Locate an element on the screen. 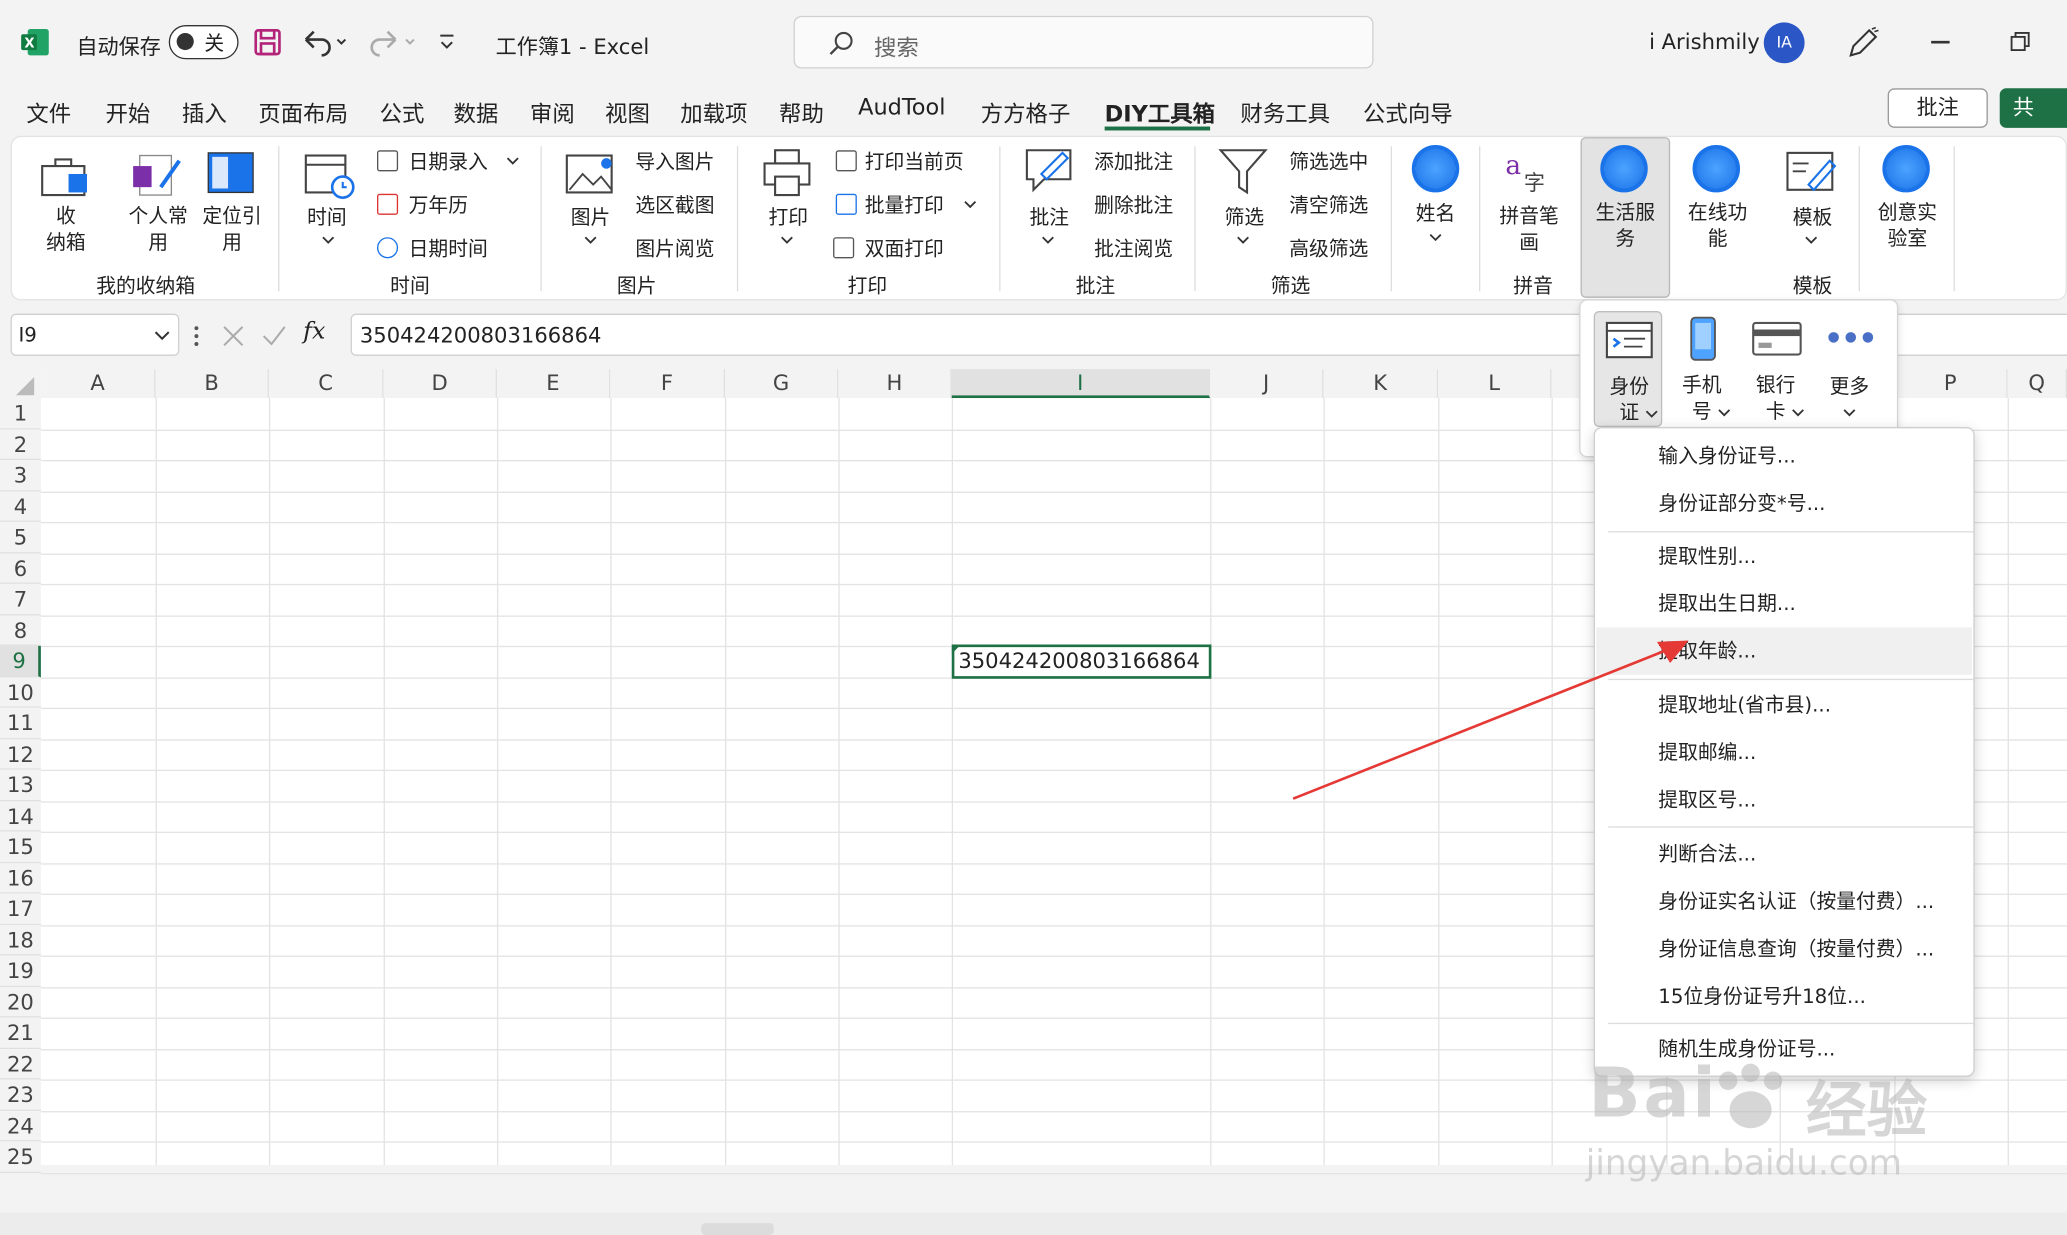 This screenshot has width=2067, height=1235. search-box: 搜索 is located at coordinates (1083, 42).